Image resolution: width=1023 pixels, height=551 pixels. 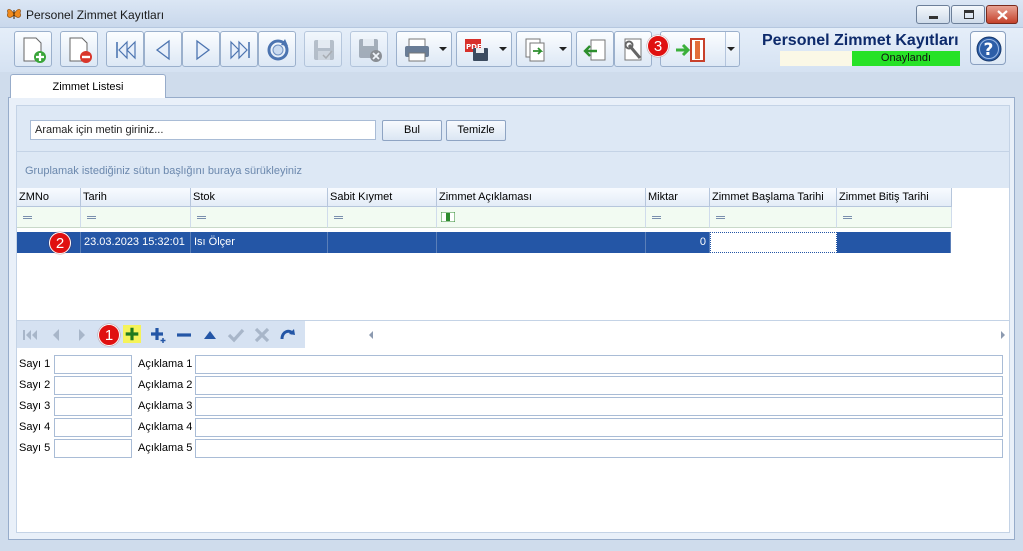 What do you see at coordinates (210, 335) in the screenshot?
I see `edit-up-icon` at bounding box center [210, 335].